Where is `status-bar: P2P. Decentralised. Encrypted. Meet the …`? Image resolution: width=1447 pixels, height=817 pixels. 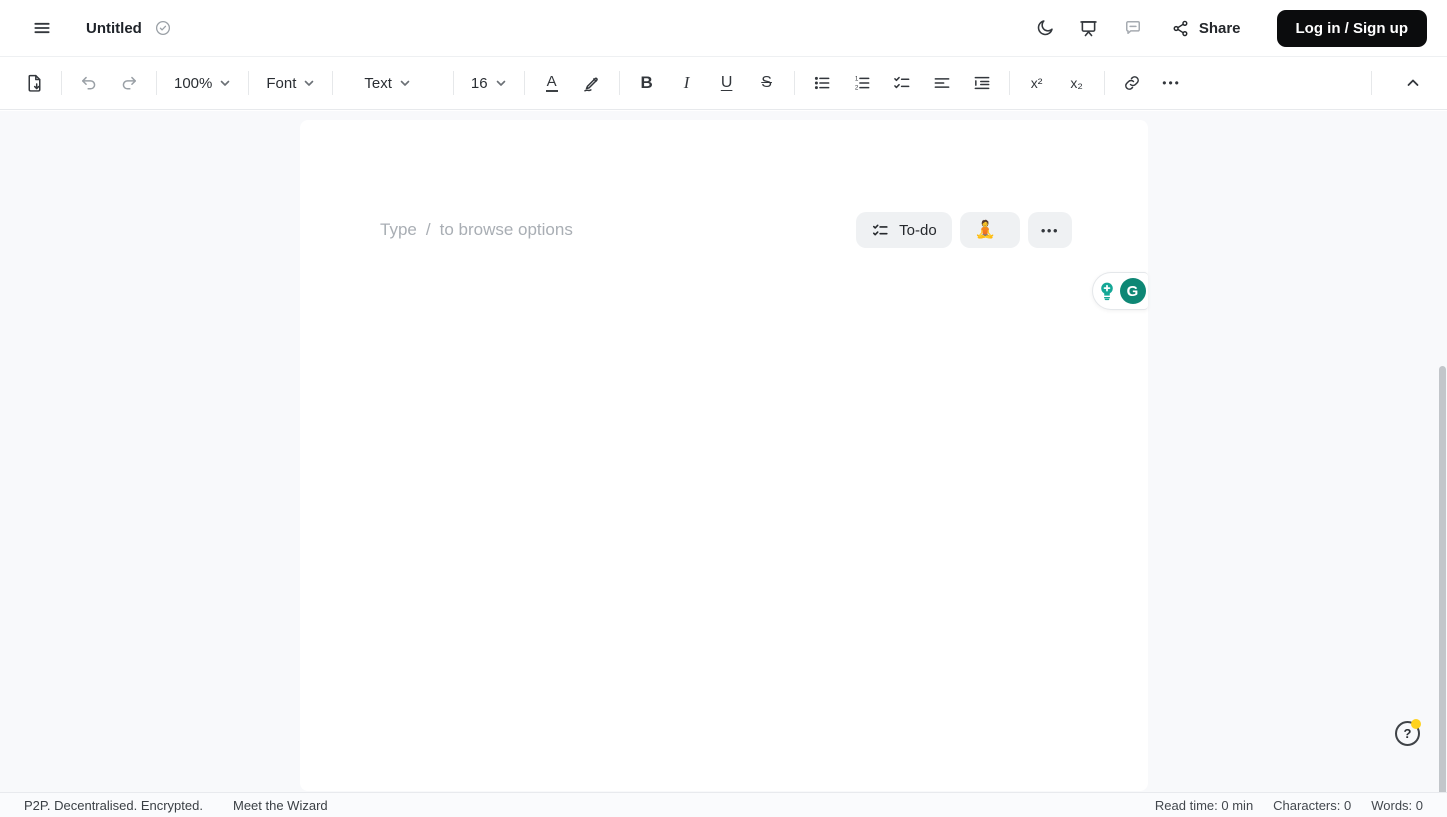 status-bar: P2P. Decentralised. Encrypted. Meet the … is located at coordinates (723, 804).